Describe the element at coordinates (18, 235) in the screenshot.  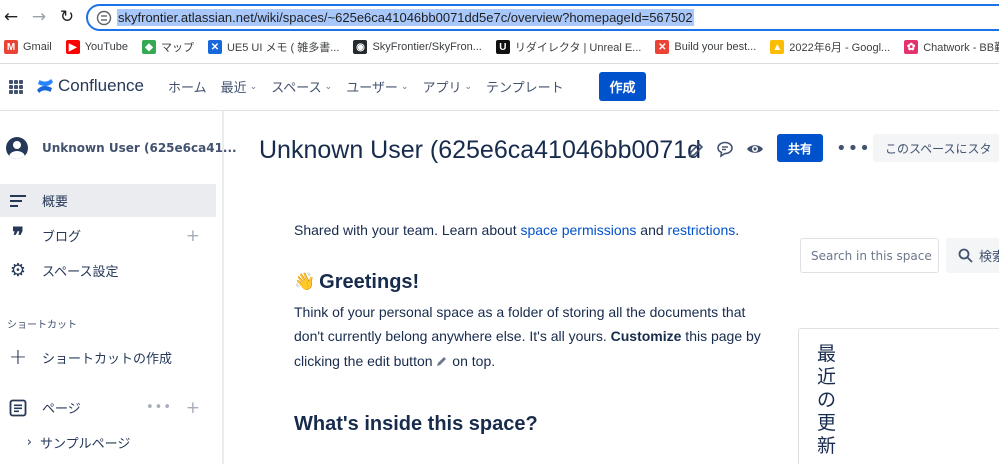
I see `quote-icon: ❞` at that location.